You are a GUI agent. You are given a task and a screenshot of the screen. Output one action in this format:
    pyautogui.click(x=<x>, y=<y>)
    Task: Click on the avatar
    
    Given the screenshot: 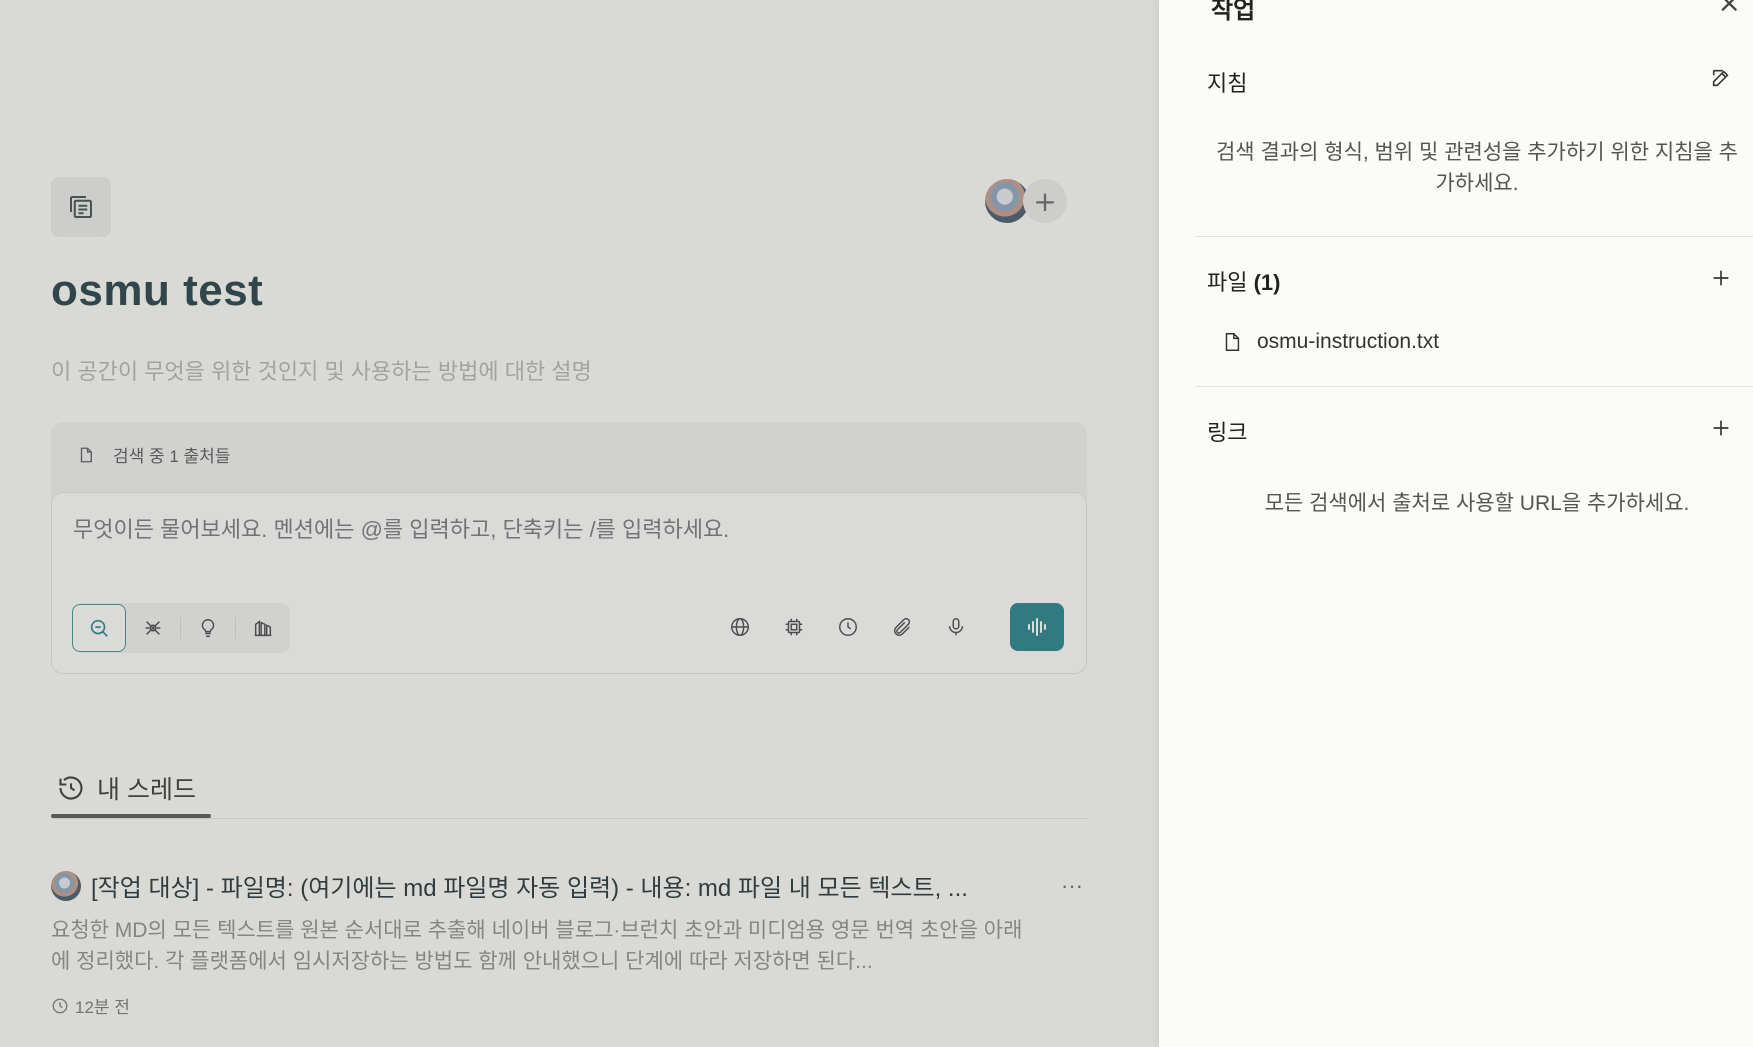 What is the action you would take?
    pyautogui.click(x=66, y=885)
    